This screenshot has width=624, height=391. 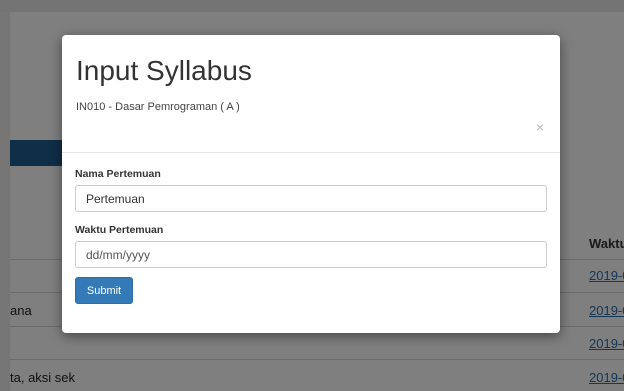 I want to click on nama-pertemuan-label: Nama Pertemuan, so click(x=118, y=174).